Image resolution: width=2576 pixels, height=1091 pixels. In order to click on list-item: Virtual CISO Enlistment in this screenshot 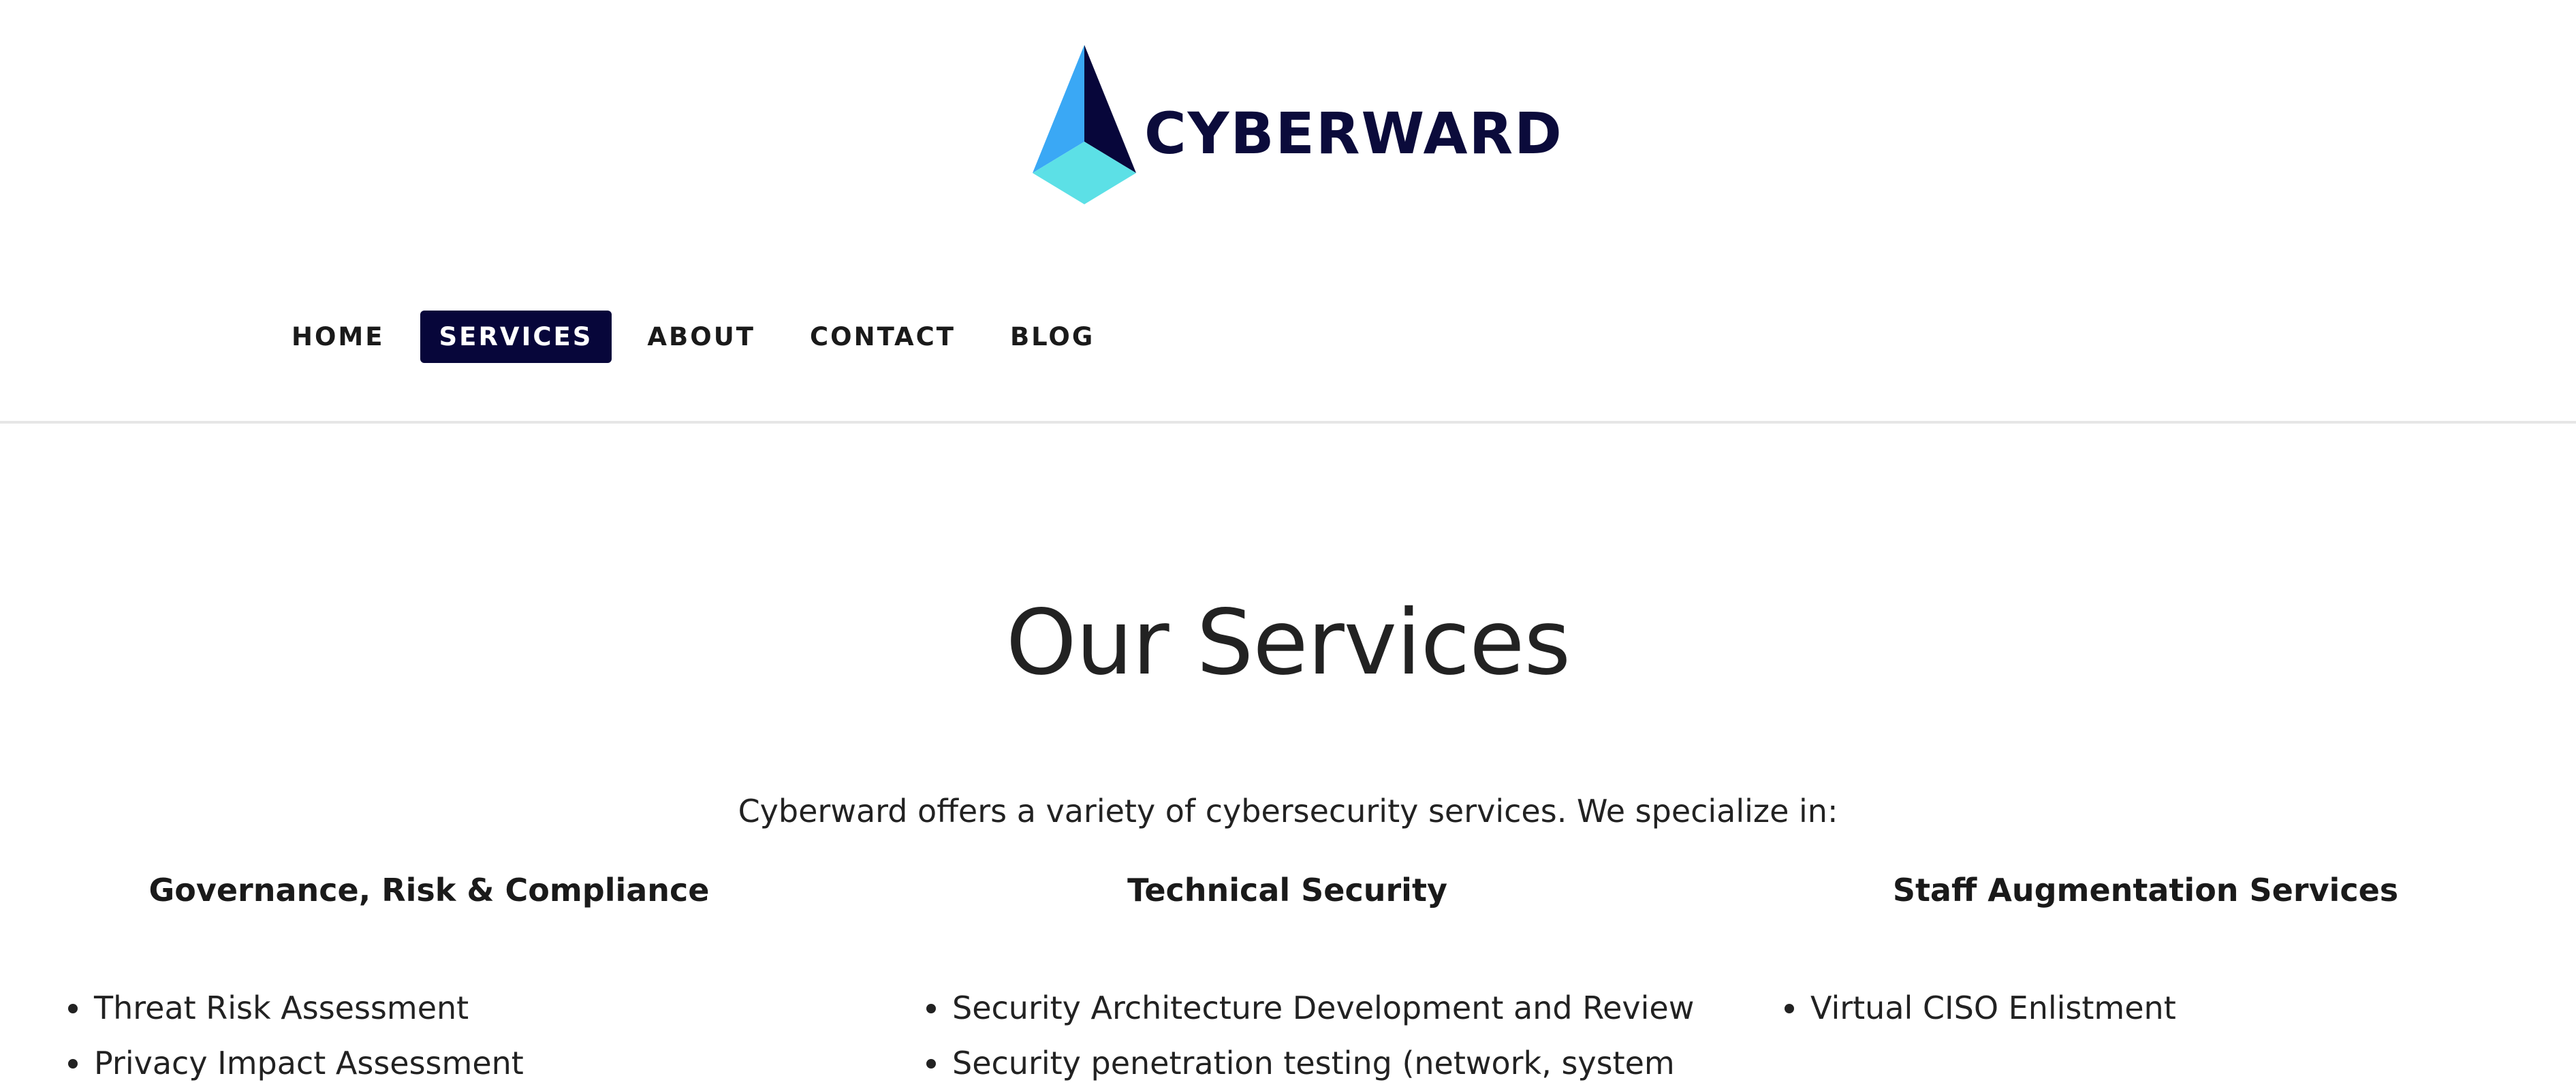, I will do `click(1980, 1008)`.